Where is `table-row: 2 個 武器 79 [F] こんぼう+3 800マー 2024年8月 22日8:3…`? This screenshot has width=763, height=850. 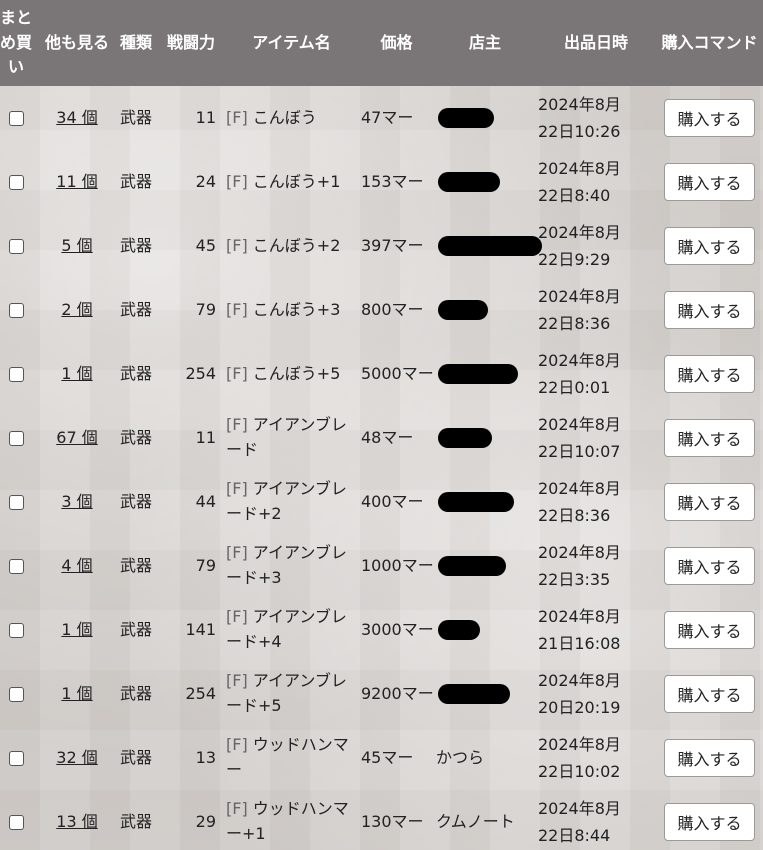 table-row: 2 個 武器 79 [F] こんぼう+3 800マー 2024年8月 22日8:3… is located at coordinates (381, 310).